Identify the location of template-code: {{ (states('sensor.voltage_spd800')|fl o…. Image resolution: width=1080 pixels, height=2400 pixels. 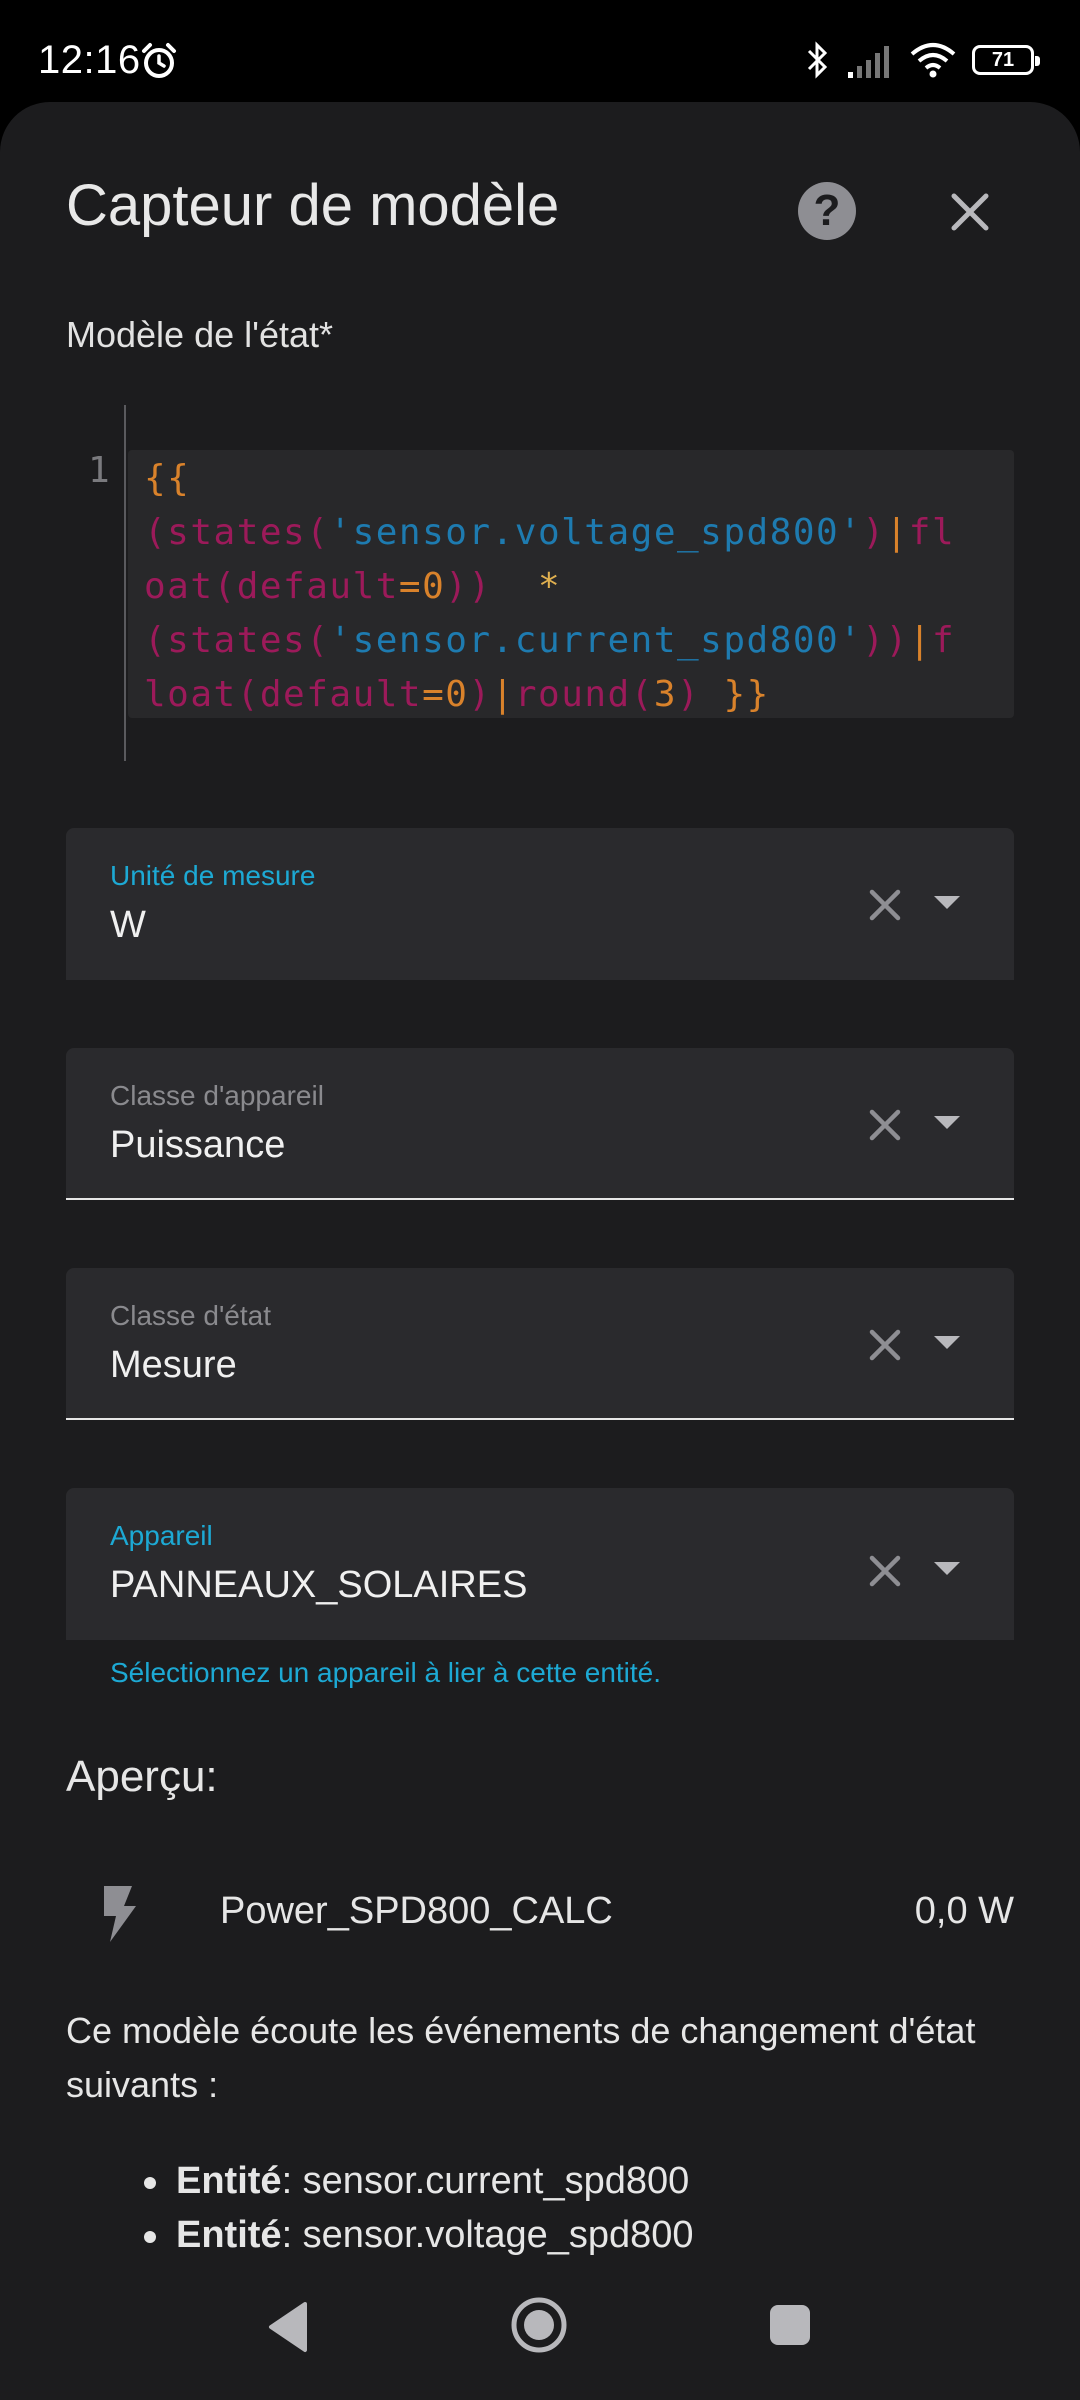
(574, 587).